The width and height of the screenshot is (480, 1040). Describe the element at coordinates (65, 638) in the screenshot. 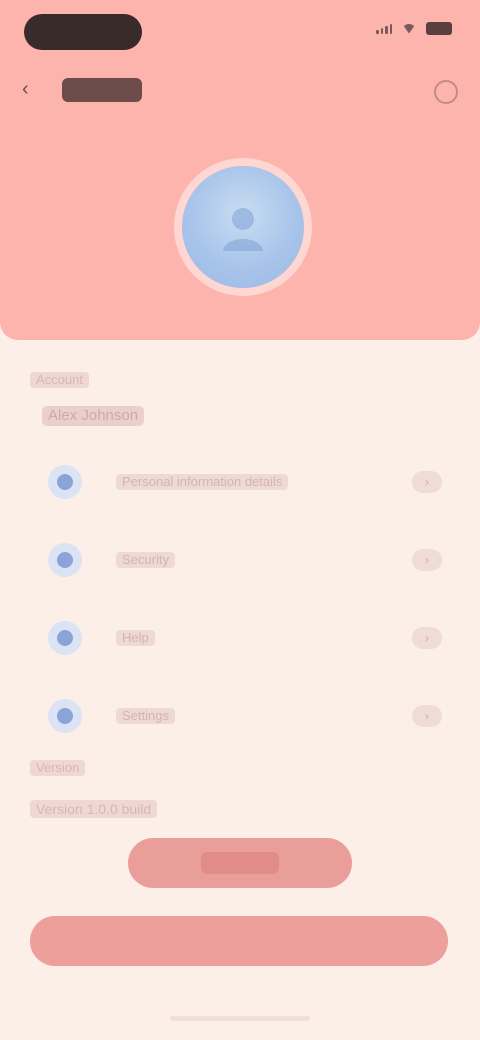

I see `help-icon` at that location.